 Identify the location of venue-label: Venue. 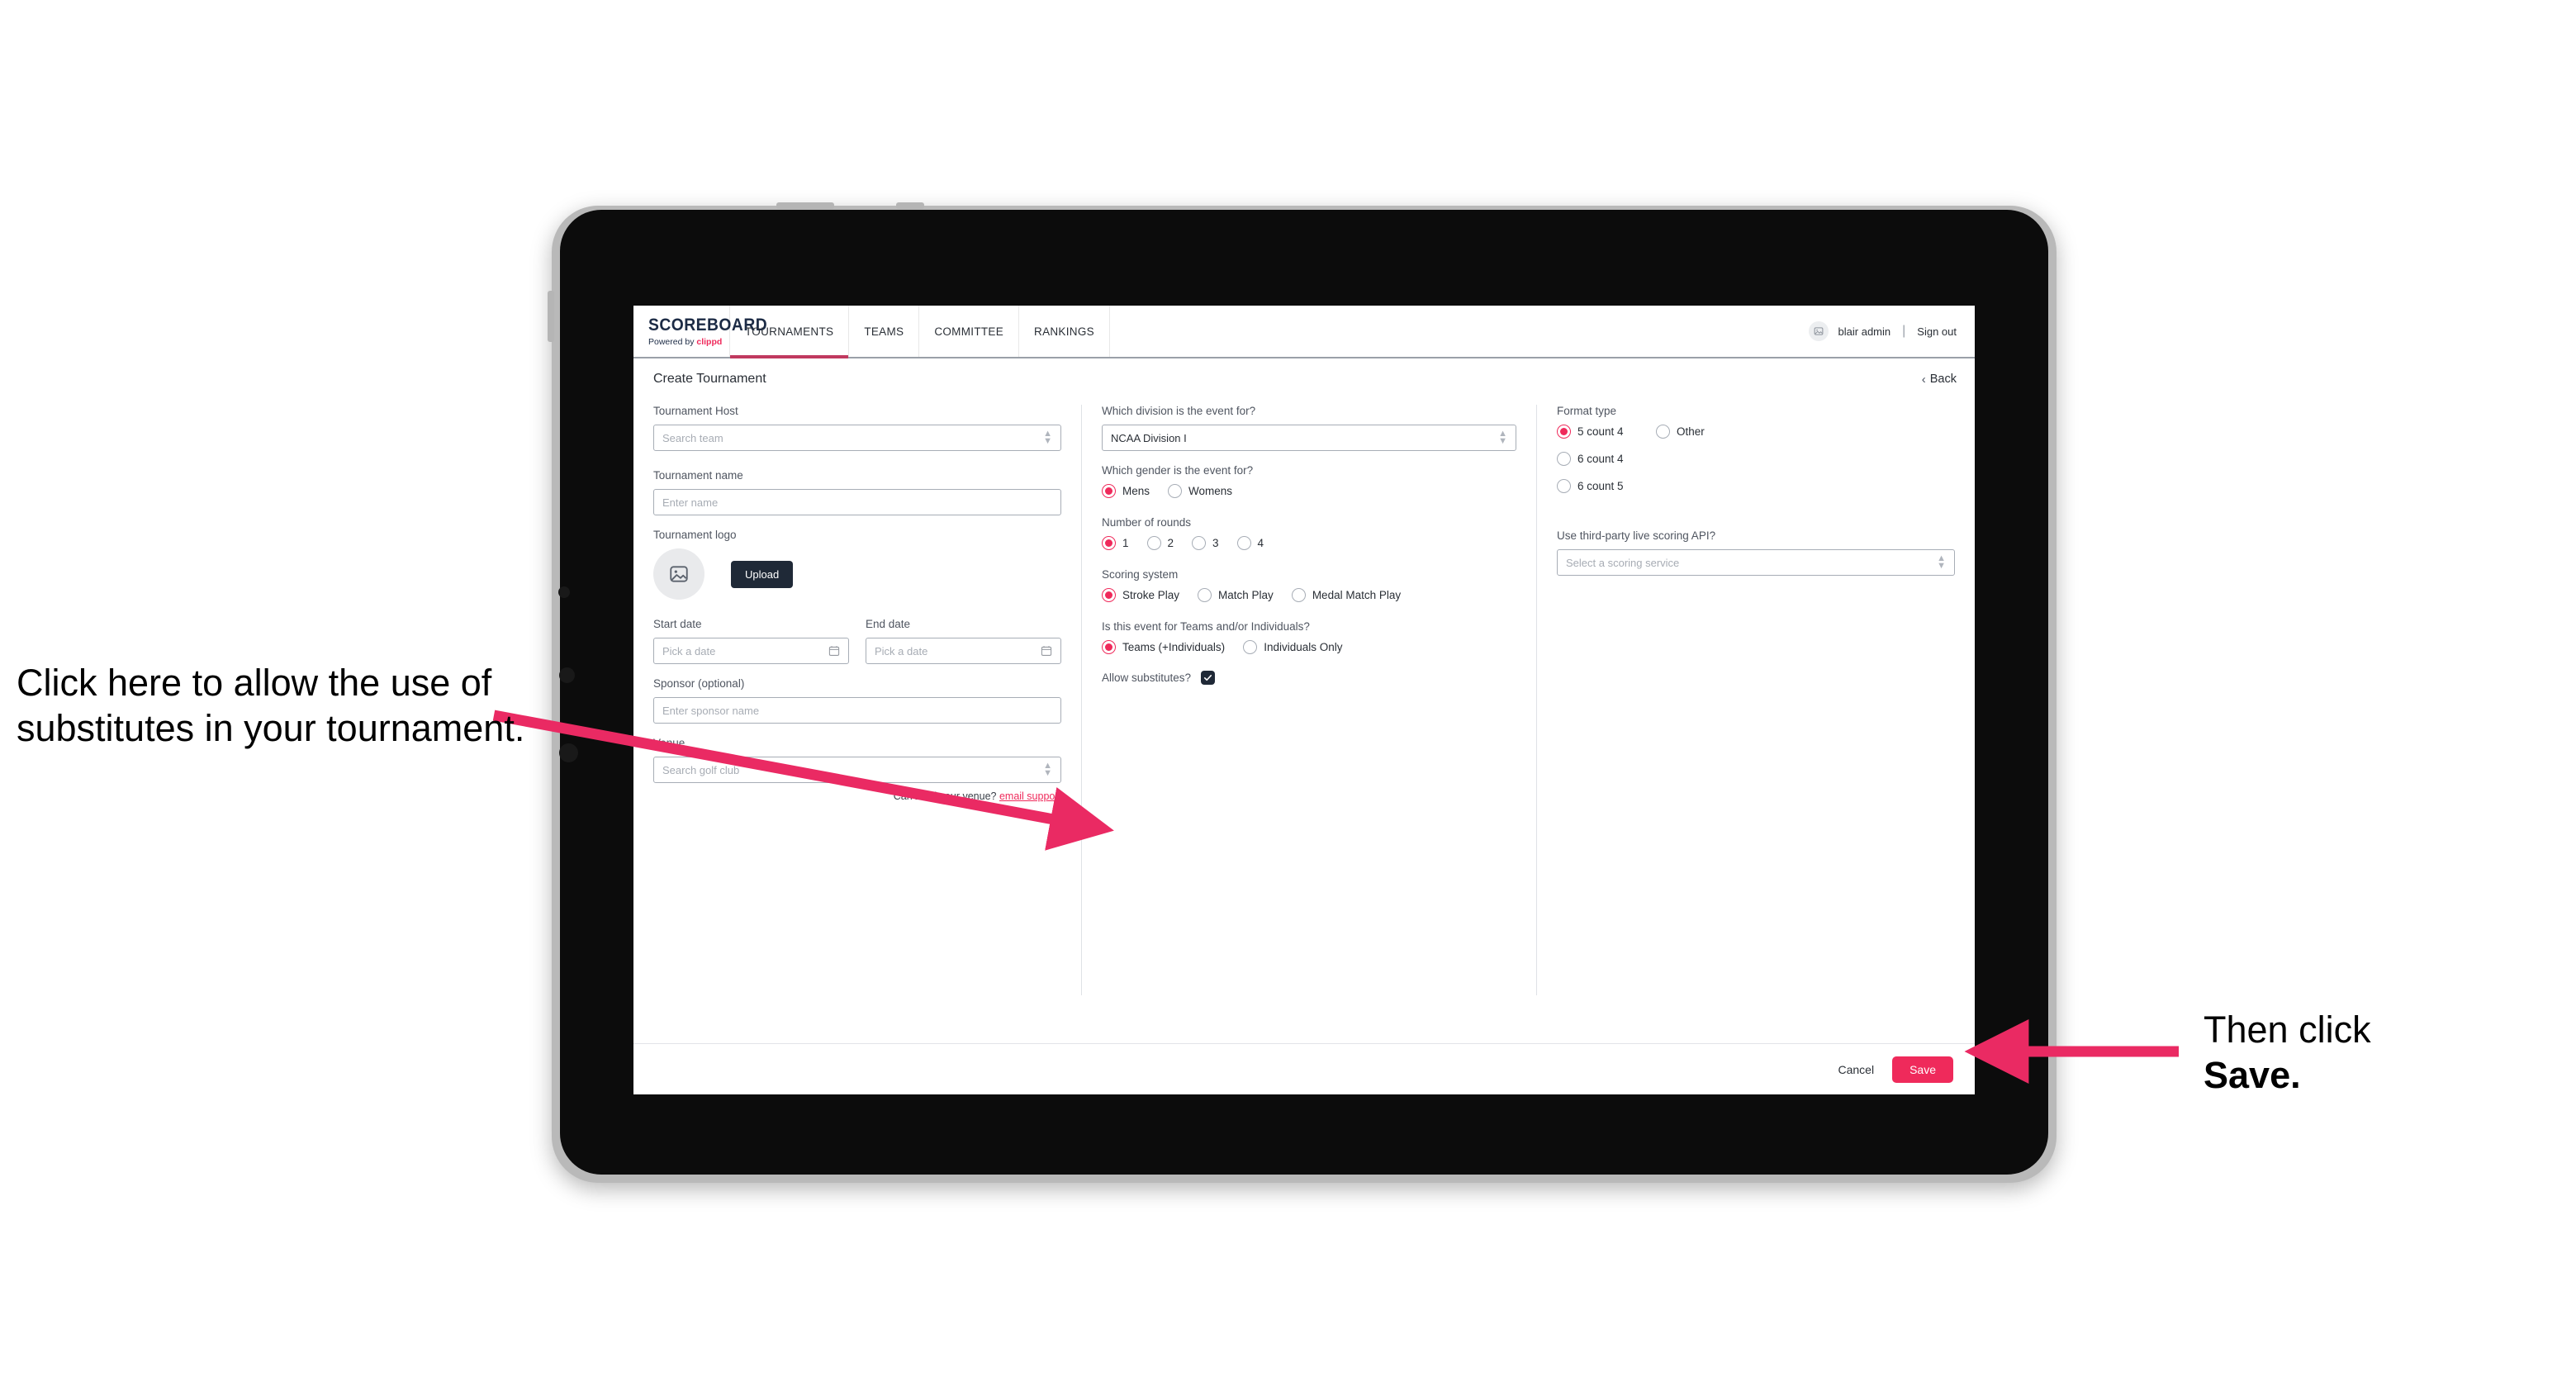
(669, 743).